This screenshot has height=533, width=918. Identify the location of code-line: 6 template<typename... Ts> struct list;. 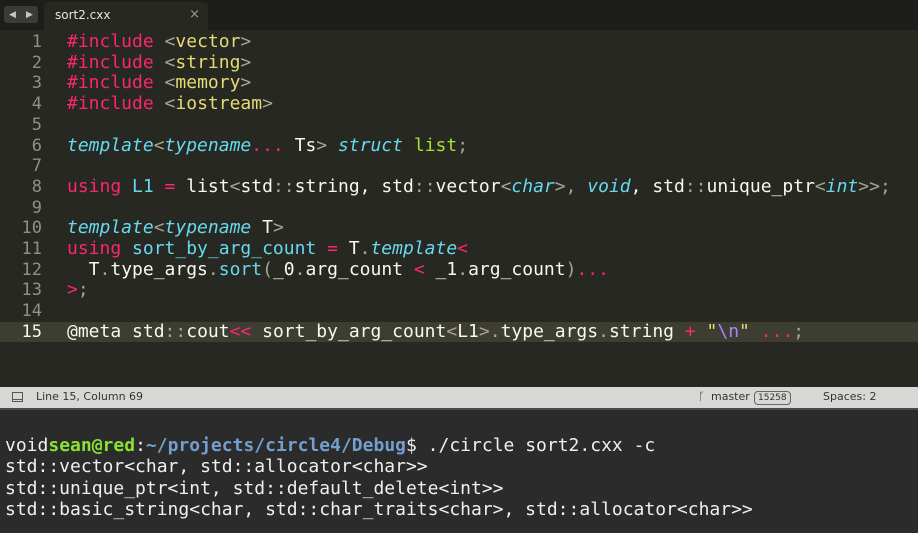
(459, 145).